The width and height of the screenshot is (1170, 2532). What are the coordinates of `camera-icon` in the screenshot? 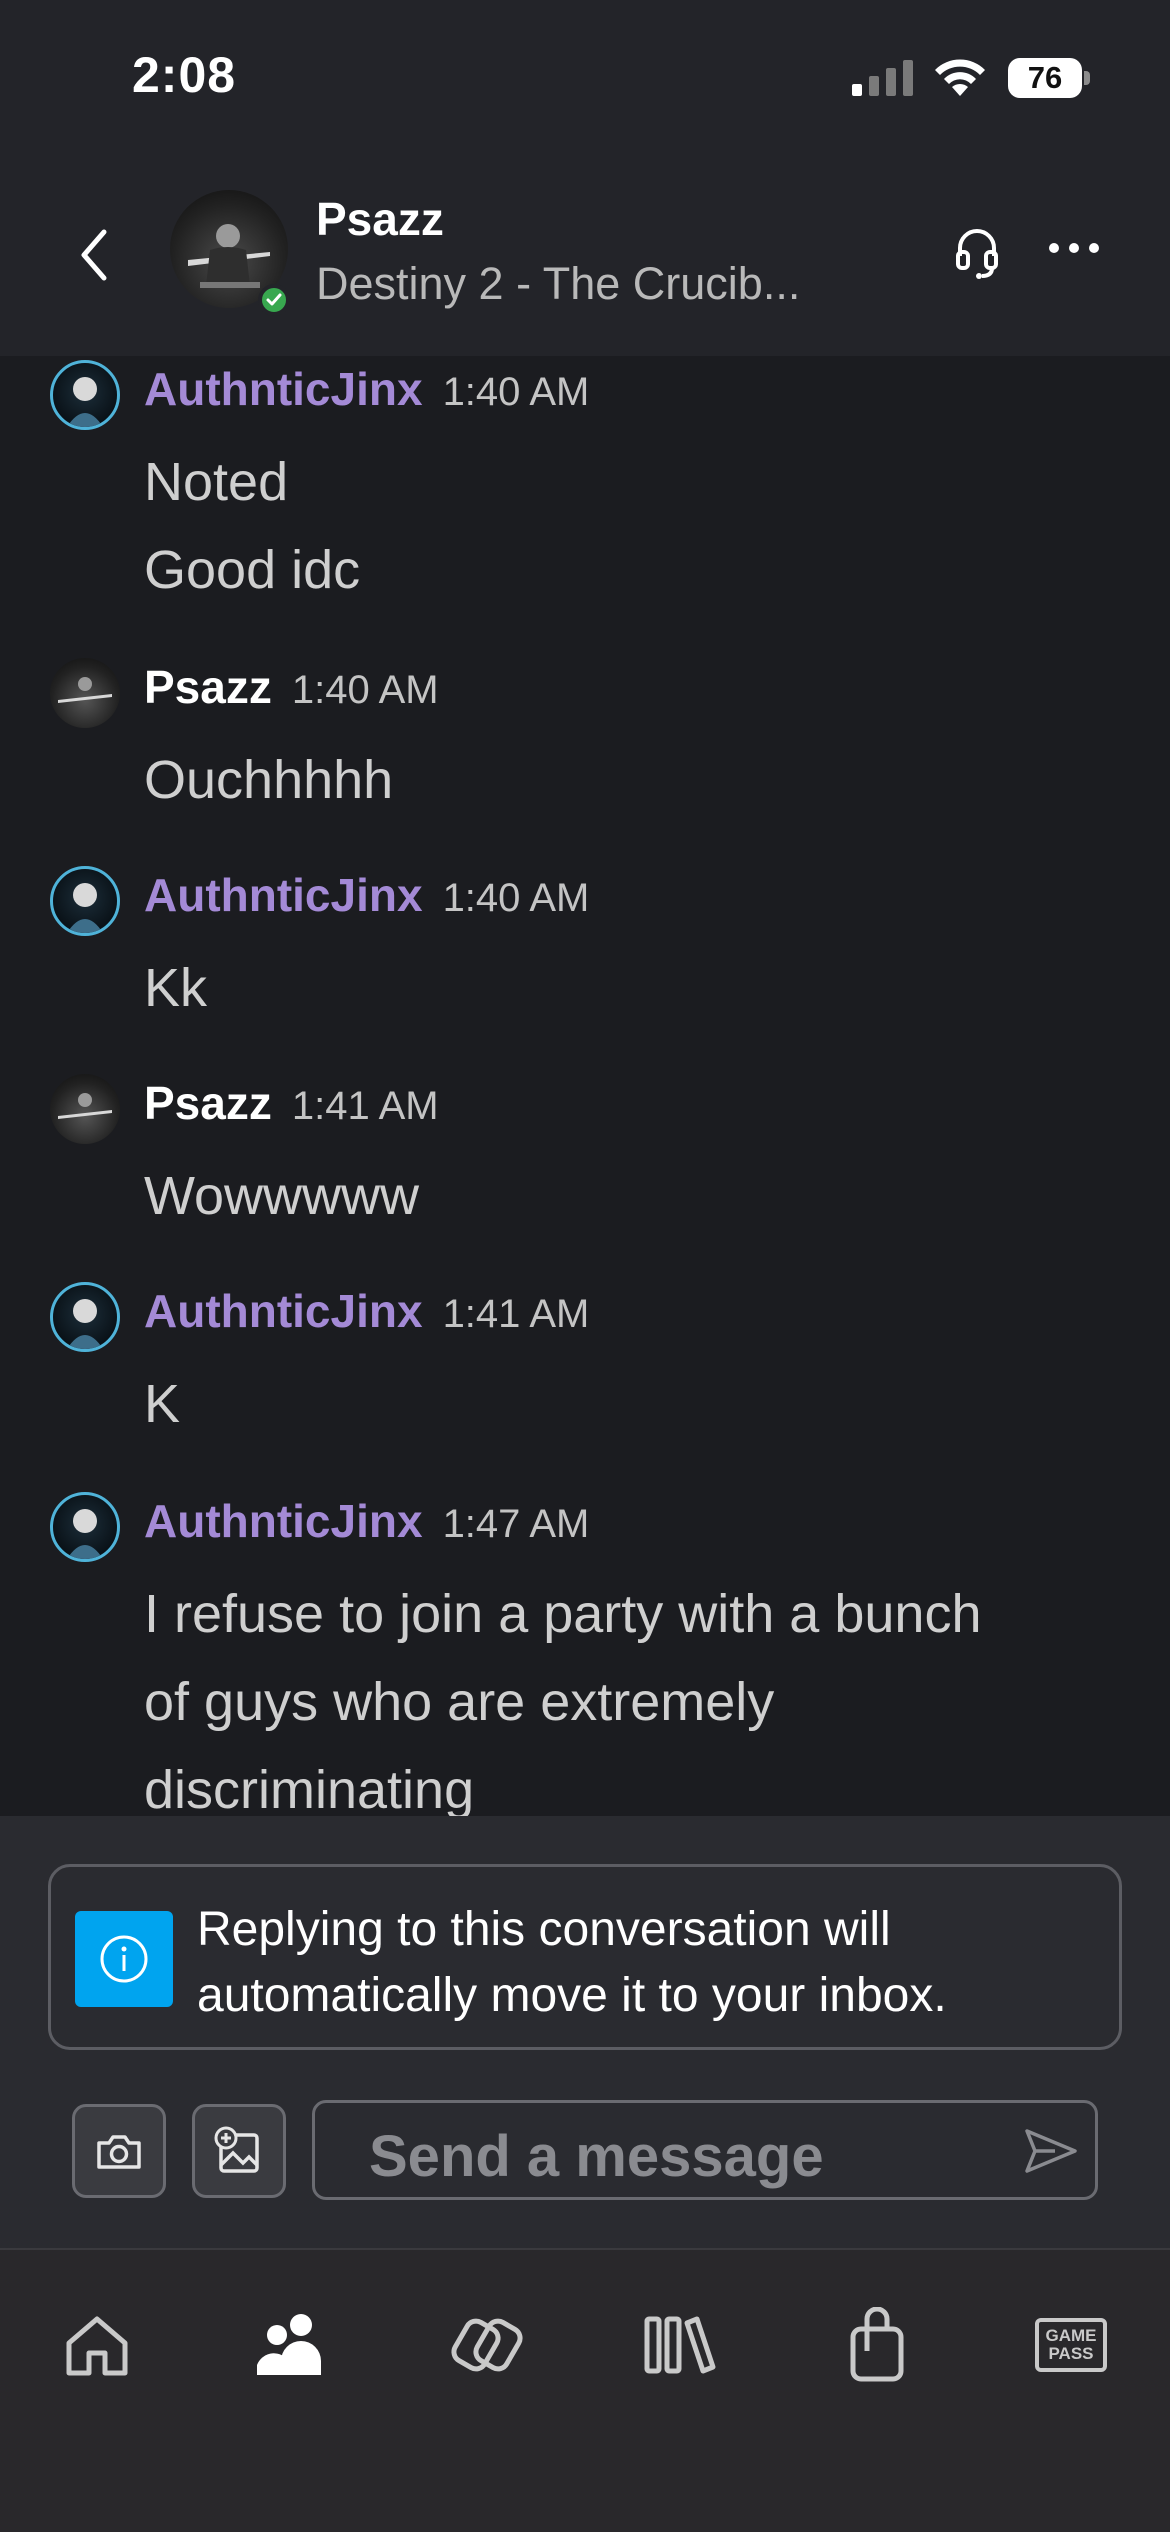 It's located at (119, 2152).